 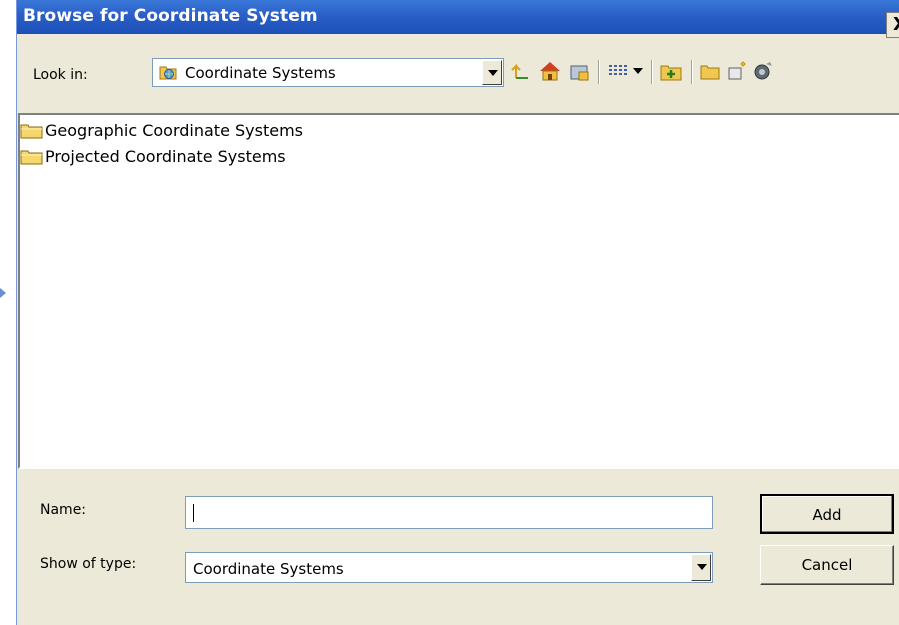 What do you see at coordinates (174, 130) in the screenshot?
I see `list-item-label: Geographic Coordinate Systems` at bounding box center [174, 130].